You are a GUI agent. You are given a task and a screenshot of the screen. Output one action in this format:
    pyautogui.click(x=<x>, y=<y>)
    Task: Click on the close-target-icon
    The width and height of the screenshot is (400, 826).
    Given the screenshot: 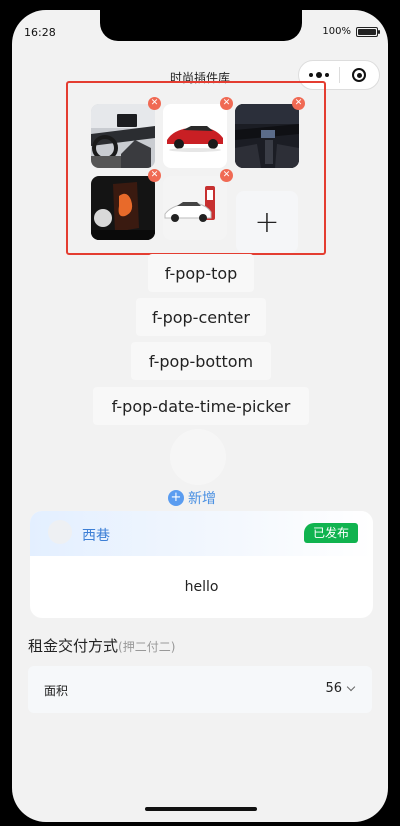 What is the action you would take?
    pyautogui.click(x=359, y=75)
    